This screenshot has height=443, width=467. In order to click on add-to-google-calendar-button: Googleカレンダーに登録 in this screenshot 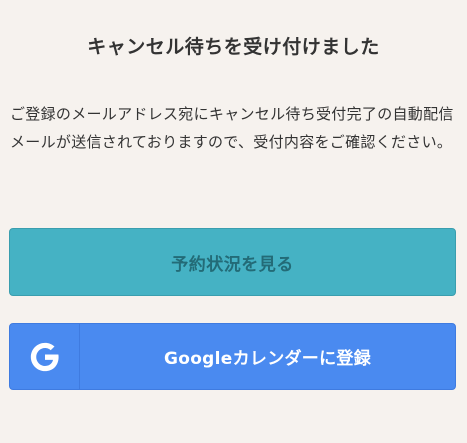, I will do `click(232, 356)`.